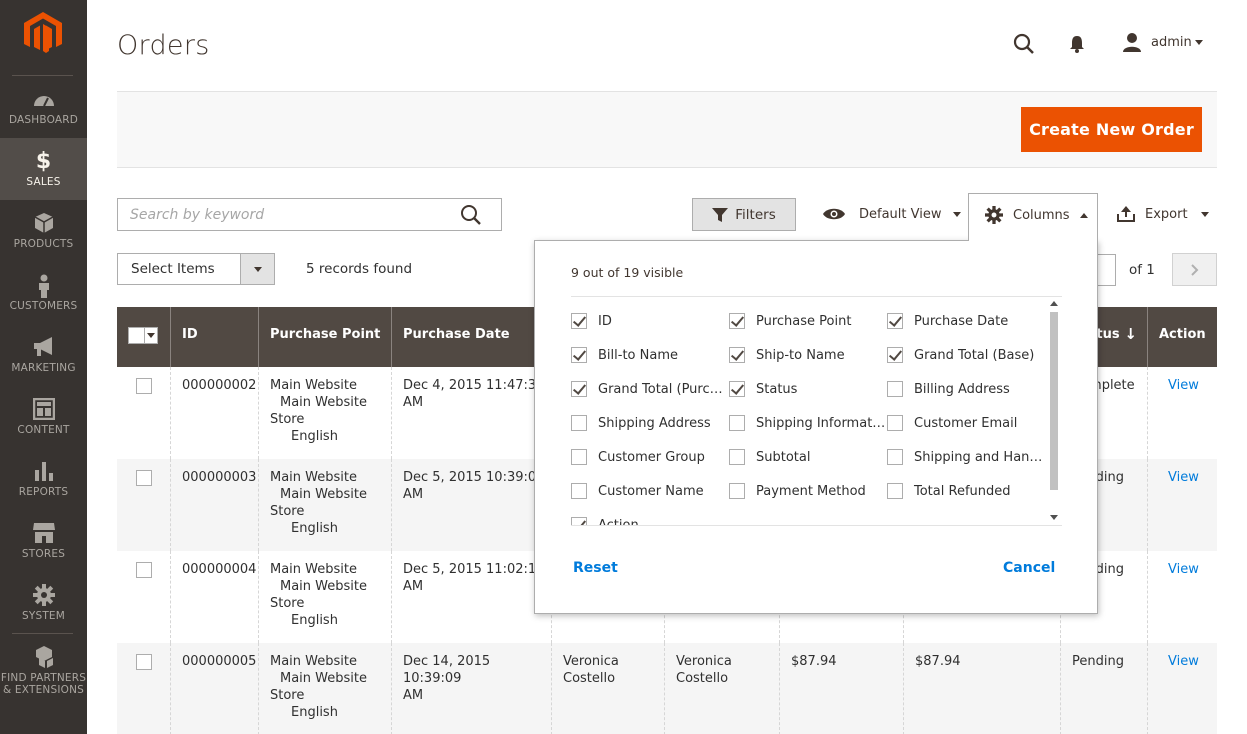  I want to click on chevron-down-icon, so click(1199, 42).